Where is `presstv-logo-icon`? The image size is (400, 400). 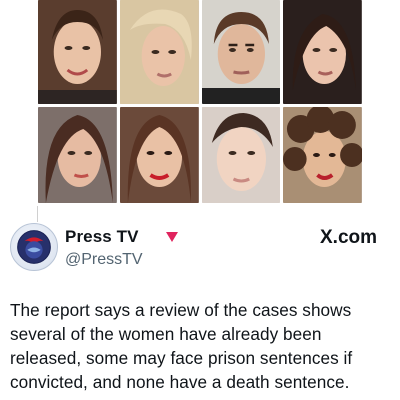 presstv-logo-icon is located at coordinates (34, 247).